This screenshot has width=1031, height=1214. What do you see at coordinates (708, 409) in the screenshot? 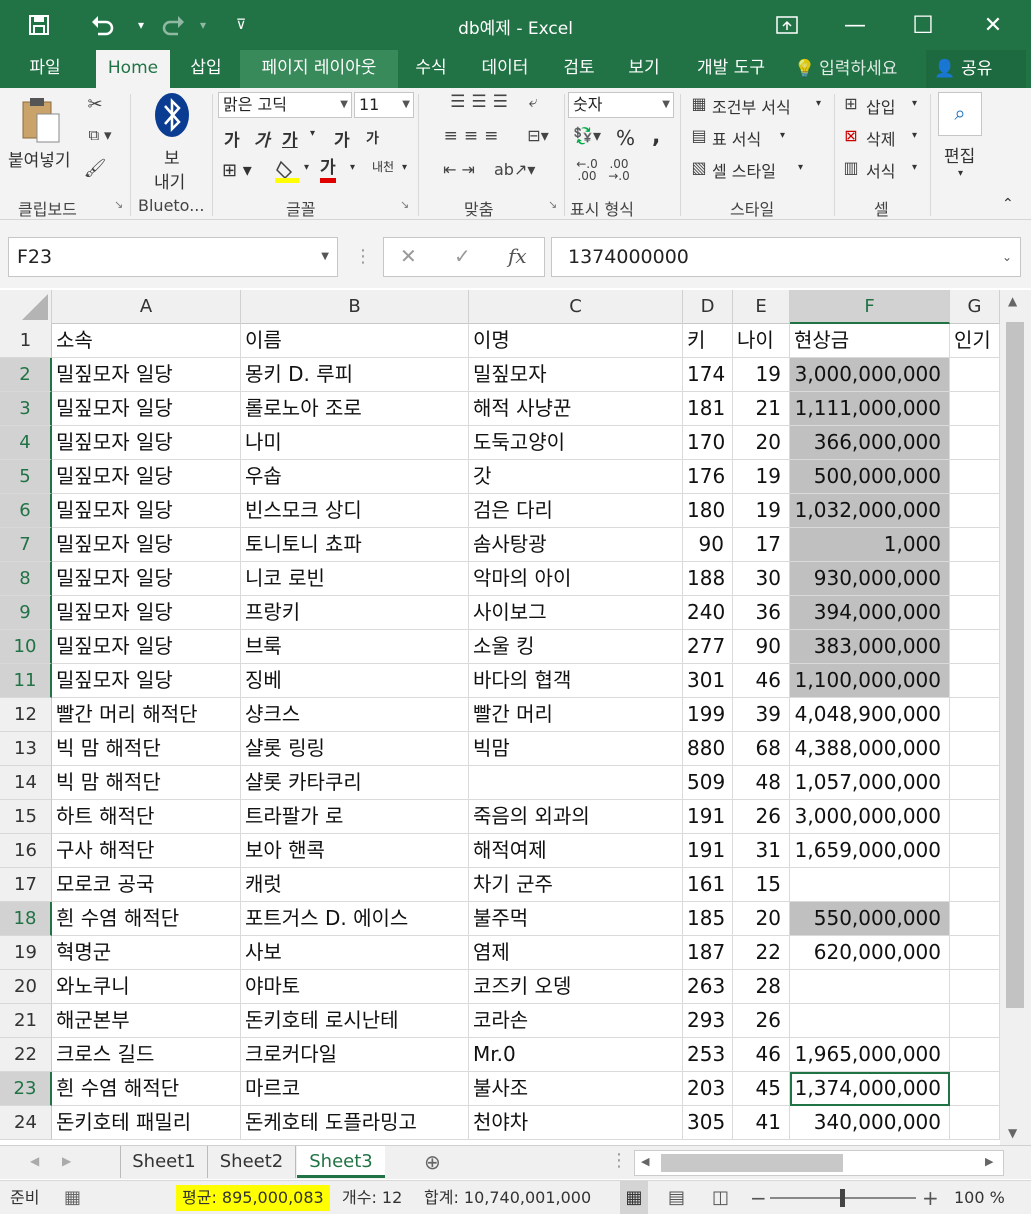
I see `cell-d: 181` at bounding box center [708, 409].